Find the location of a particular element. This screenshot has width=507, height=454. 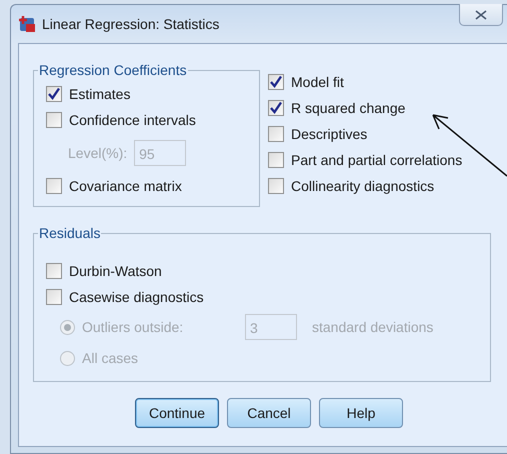

dialog-button: Continue is located at coordinates (177, 413).